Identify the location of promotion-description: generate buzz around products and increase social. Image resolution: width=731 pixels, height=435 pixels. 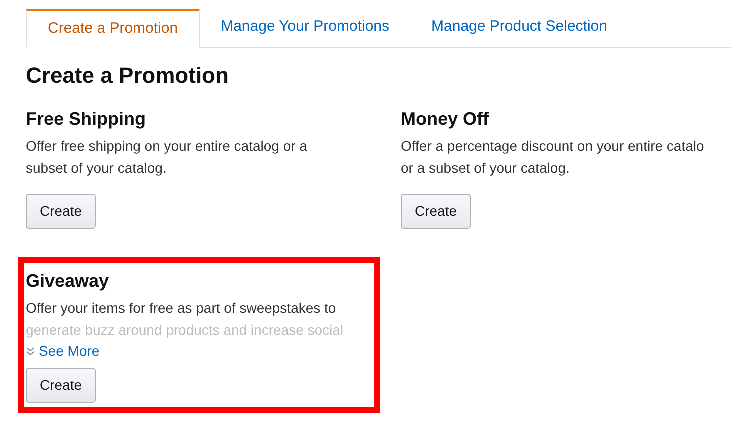
(185, 330).